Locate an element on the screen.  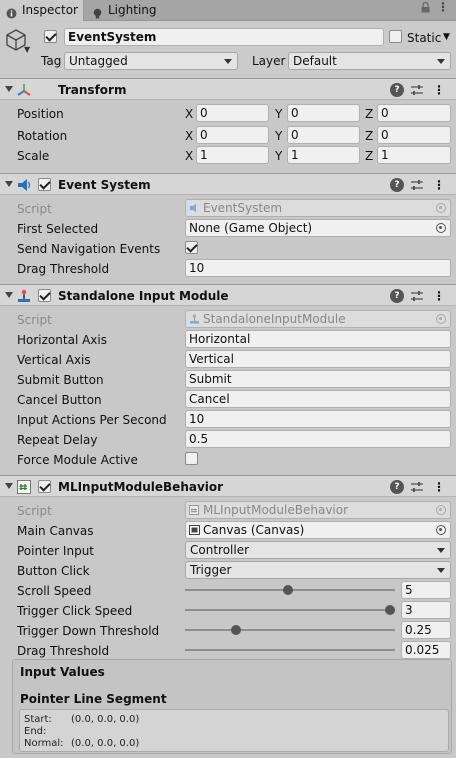
layer-label: Layer is located at coordinates (269, 61).